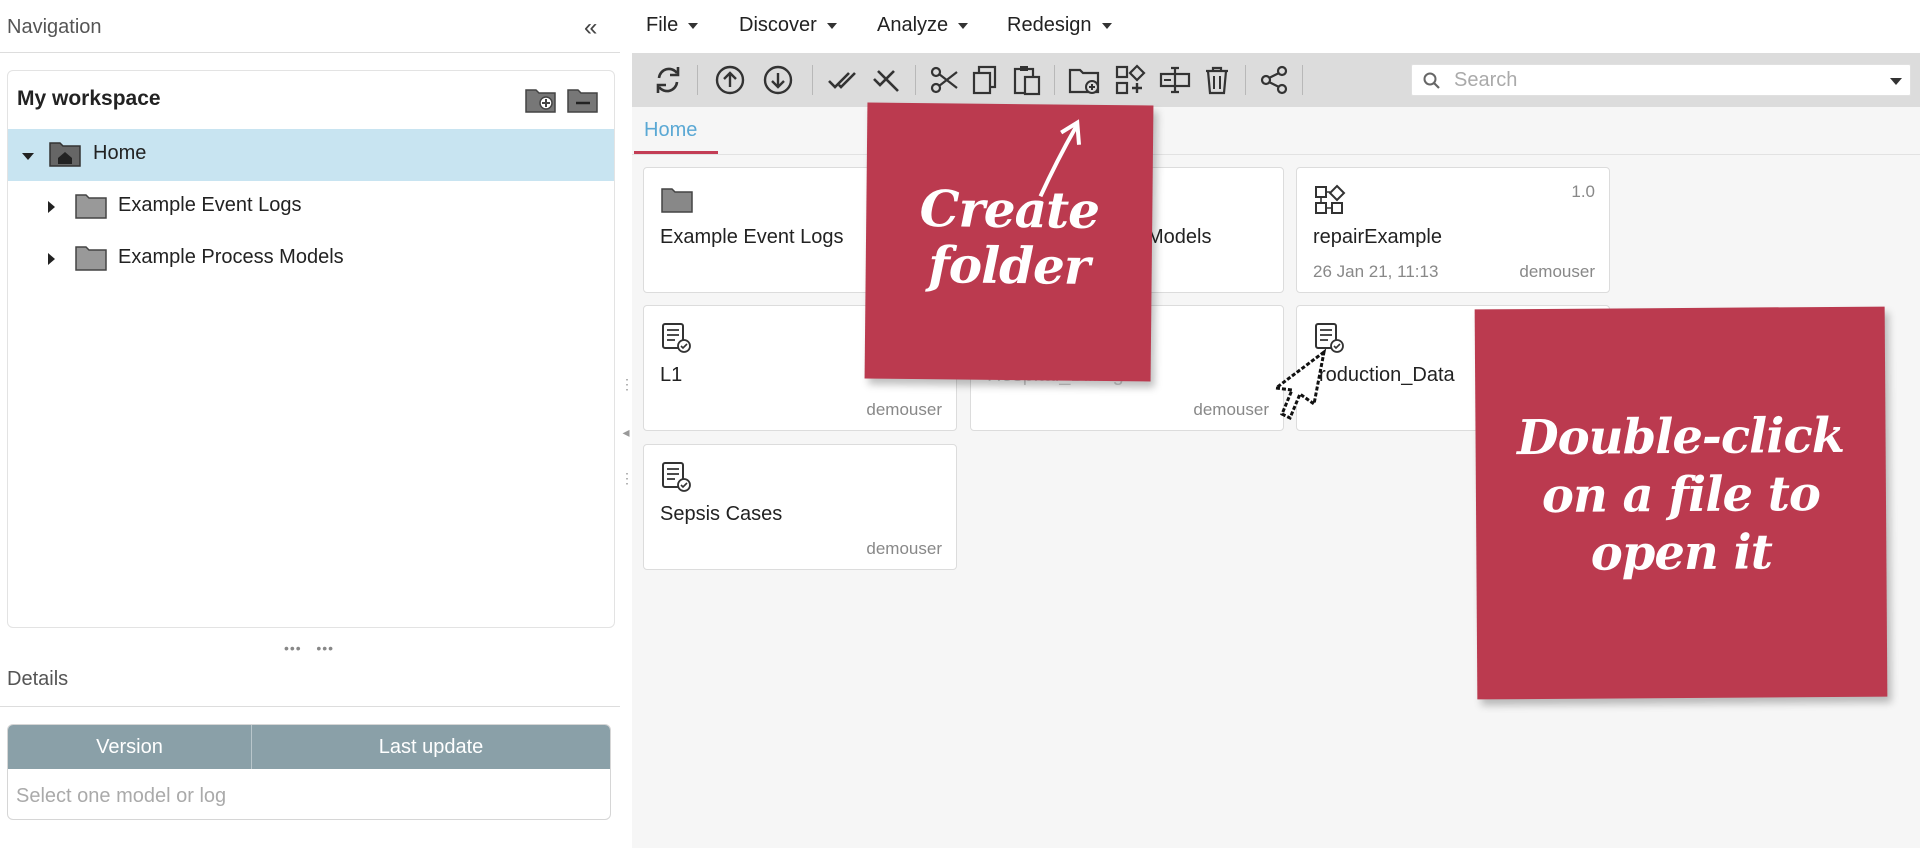  What do you see at coordinates (1330, 199) in the screenshot?
I see `process-model-icon` at bounding box center [1330, 199].